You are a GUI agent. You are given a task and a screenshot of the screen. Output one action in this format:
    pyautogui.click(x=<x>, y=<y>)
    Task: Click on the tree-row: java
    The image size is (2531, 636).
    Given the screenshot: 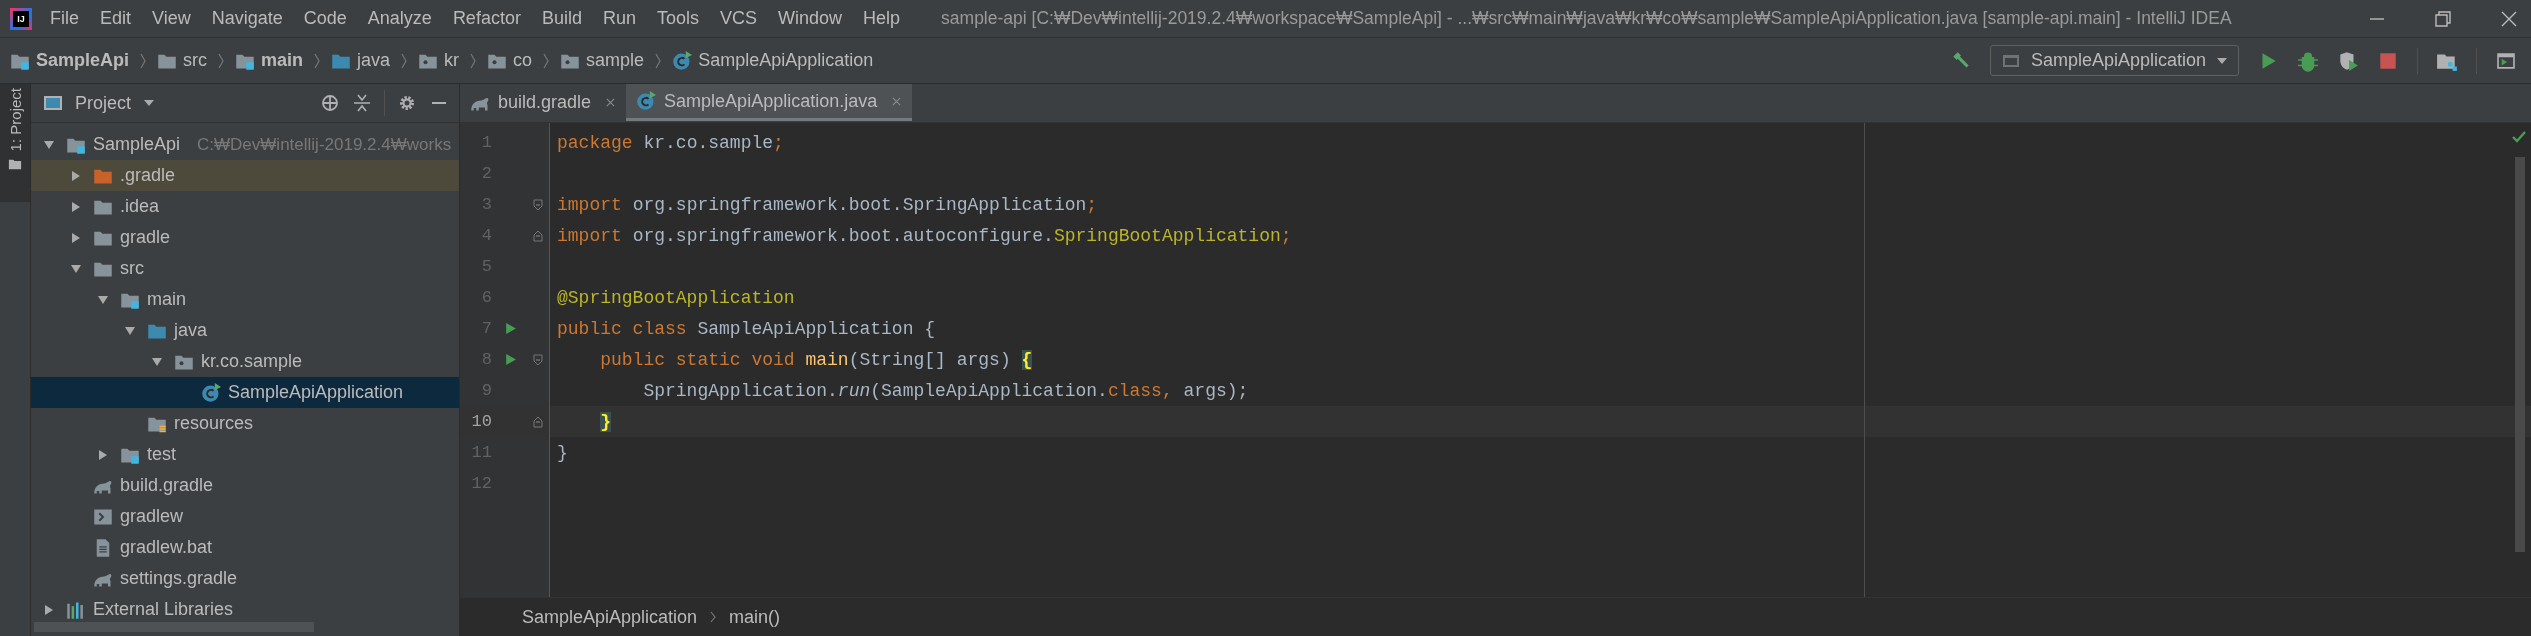 What is the action you would take?
    pyautogui.click(x=245, y=330)
    